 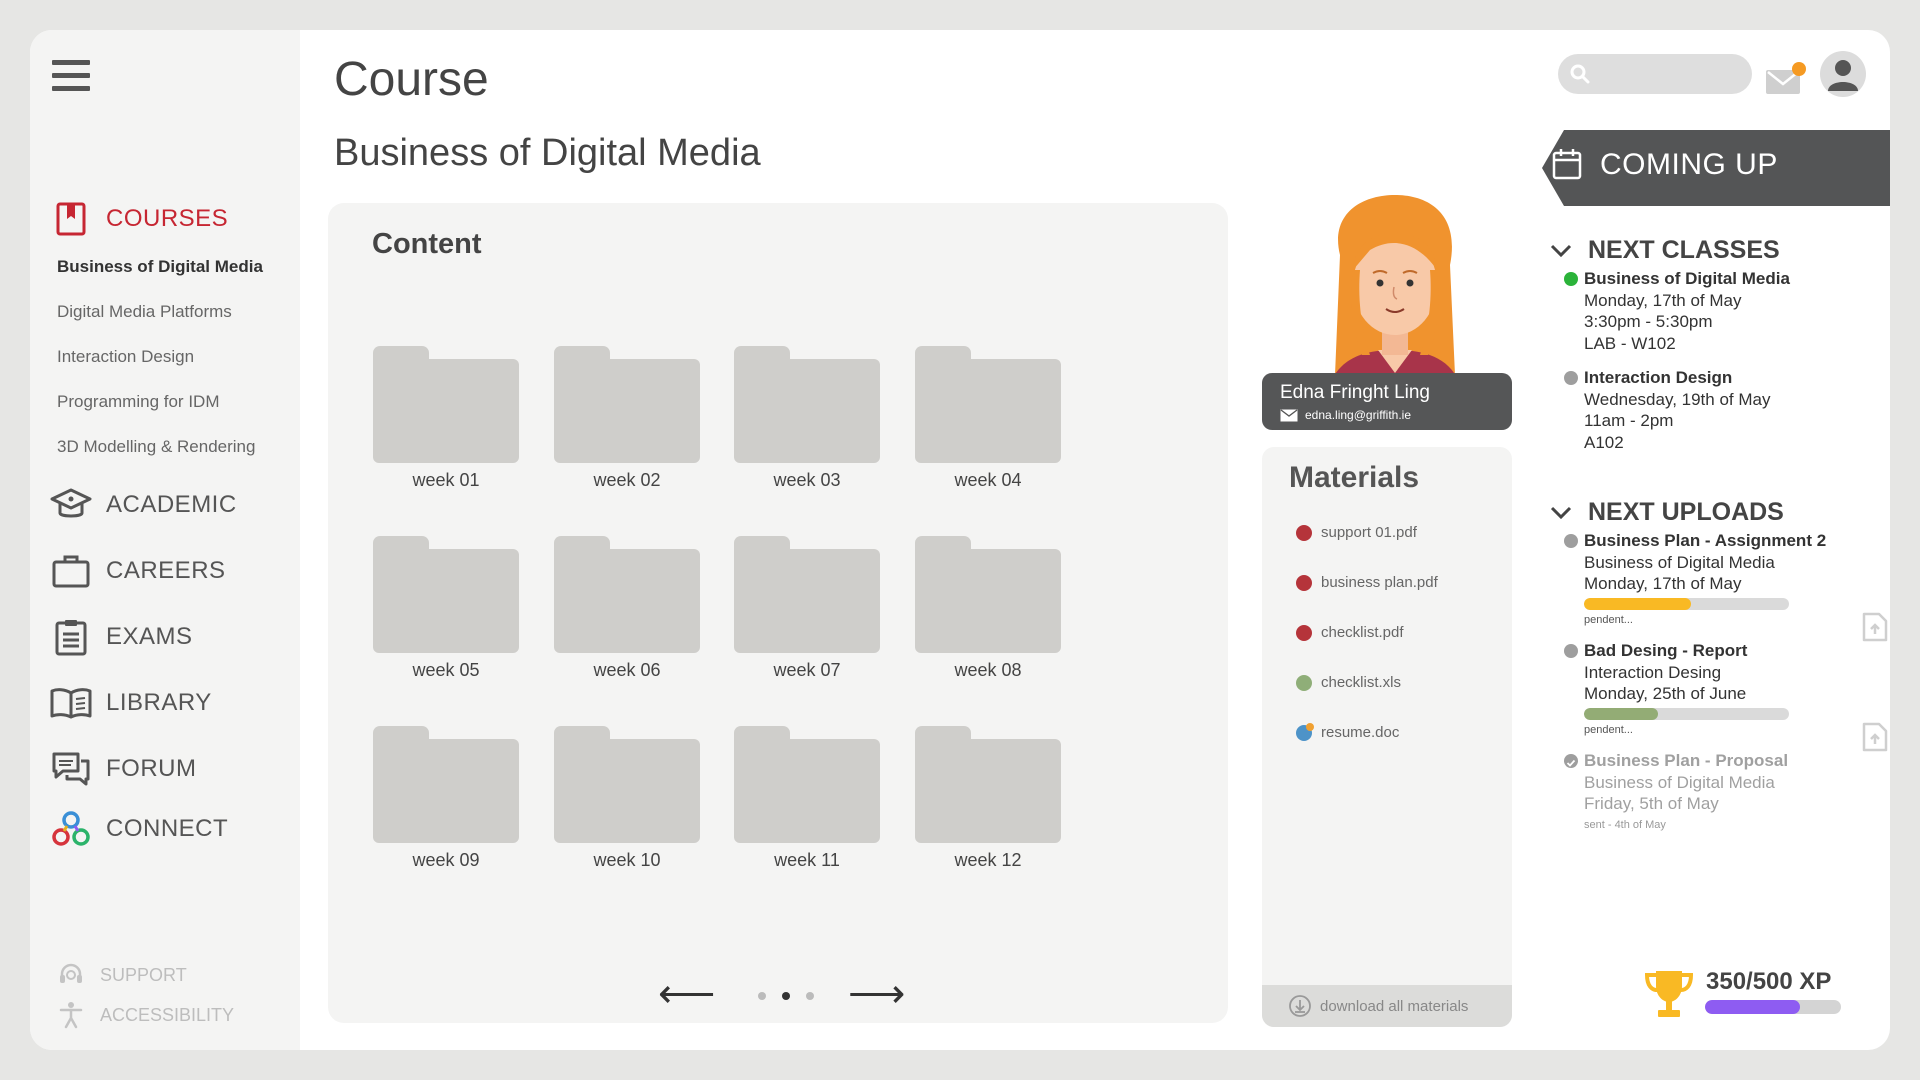 What do you see at coordinates (1651, 803) in the screenshot?
I see `upload-date: Friday, 5th of May` at bounding box center [1651, 803].